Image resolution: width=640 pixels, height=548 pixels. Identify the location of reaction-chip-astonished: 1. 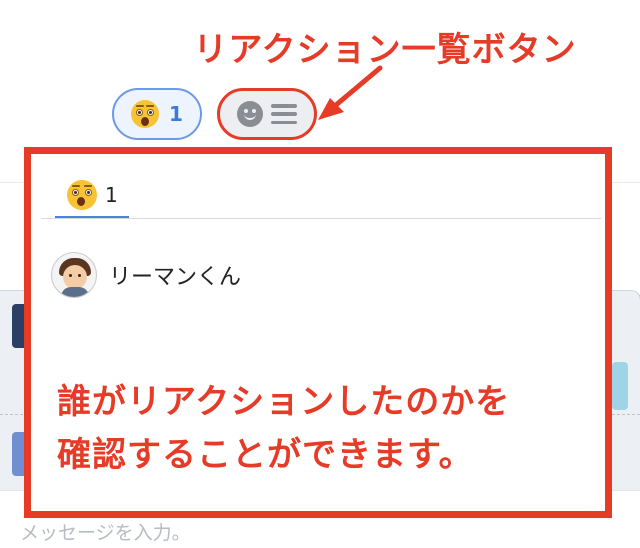
(157, 114).